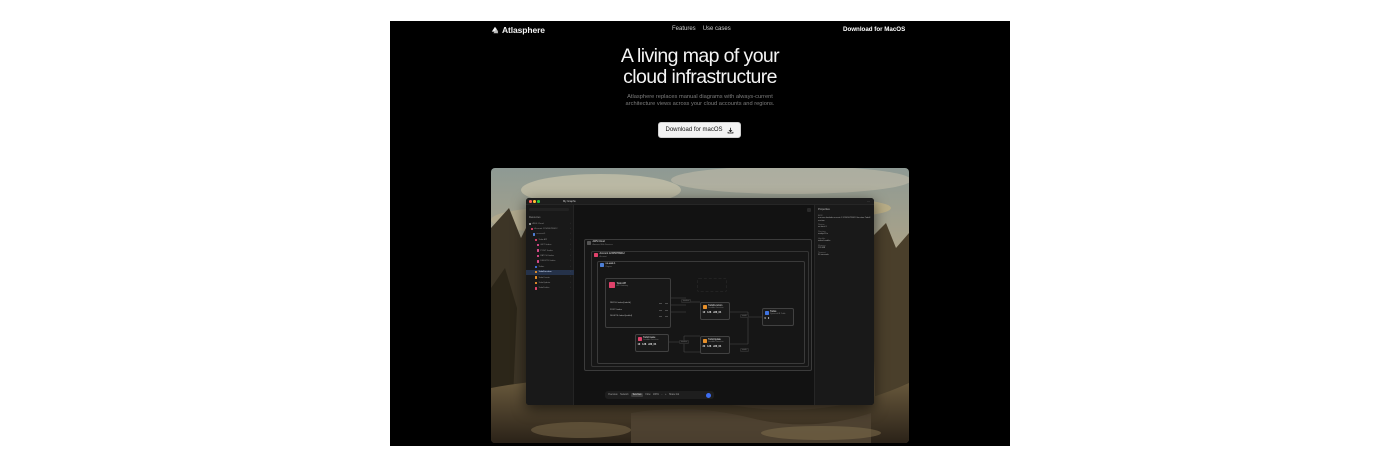 The height and width of the screenshot is (467, 1400). What do you see at coordinates (822, 247) in the screenshot?
I see `property-value: 128 MB` at bounding box center [822, 247].